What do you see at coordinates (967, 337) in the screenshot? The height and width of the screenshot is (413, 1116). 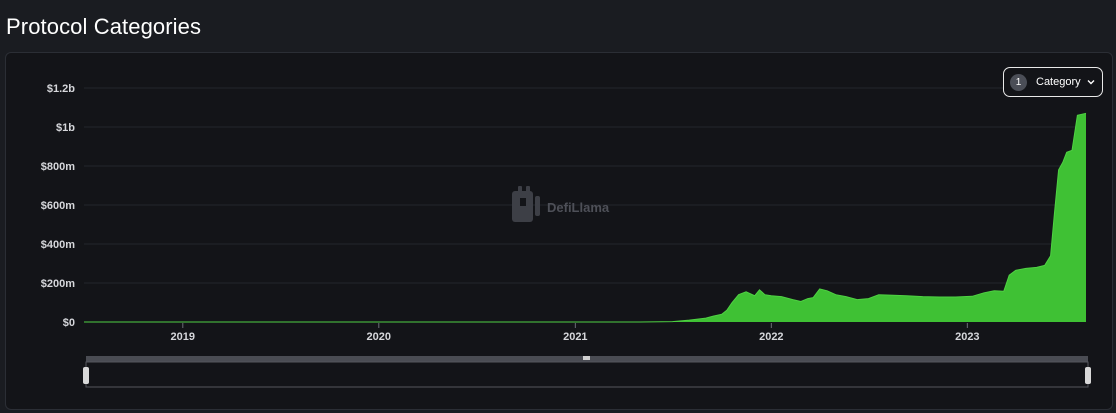 I see `x-tick-label: 2023` at bounding box center [967, 337].